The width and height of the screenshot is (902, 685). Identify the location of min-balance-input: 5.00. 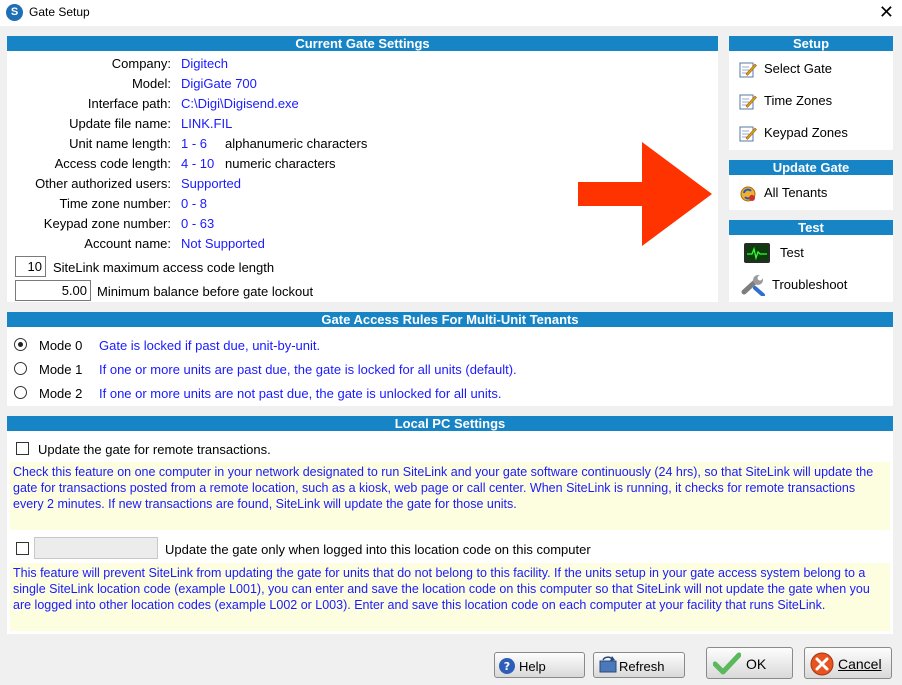
(53, 290).